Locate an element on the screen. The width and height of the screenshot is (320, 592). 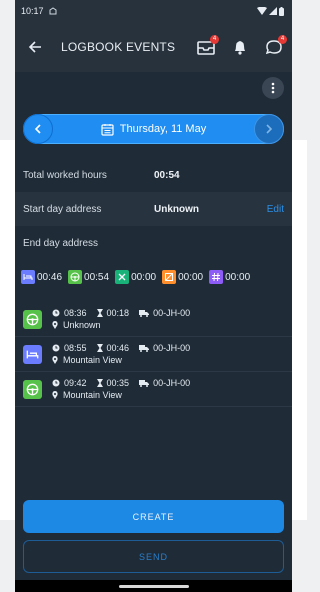
home-indicator is located at coordinates (153, 586).